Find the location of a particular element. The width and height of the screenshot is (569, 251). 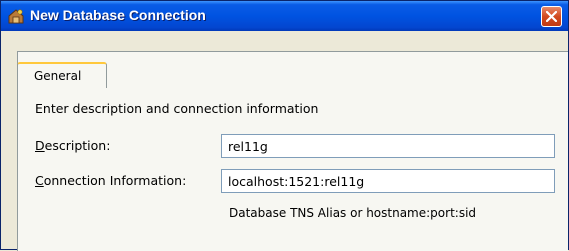

close-icon is located at coordinates (551, 16).